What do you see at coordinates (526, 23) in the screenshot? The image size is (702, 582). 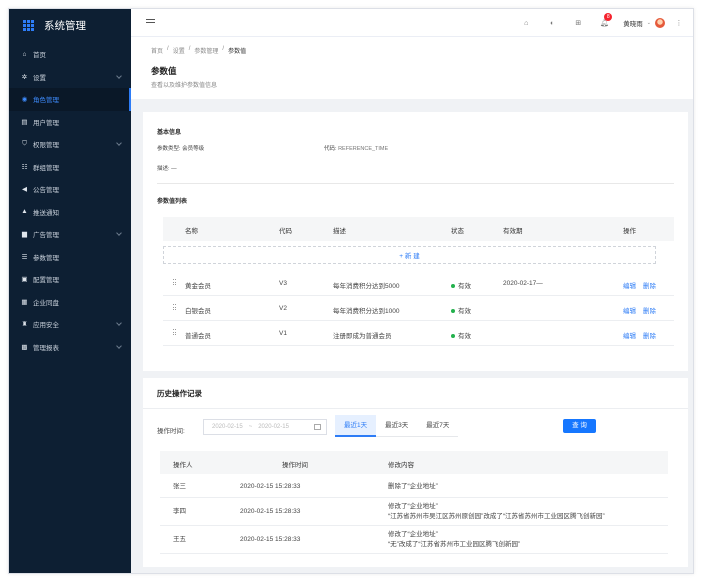 I see `home-shortcut-icon: ⌂` at bounding box center [526, 23].